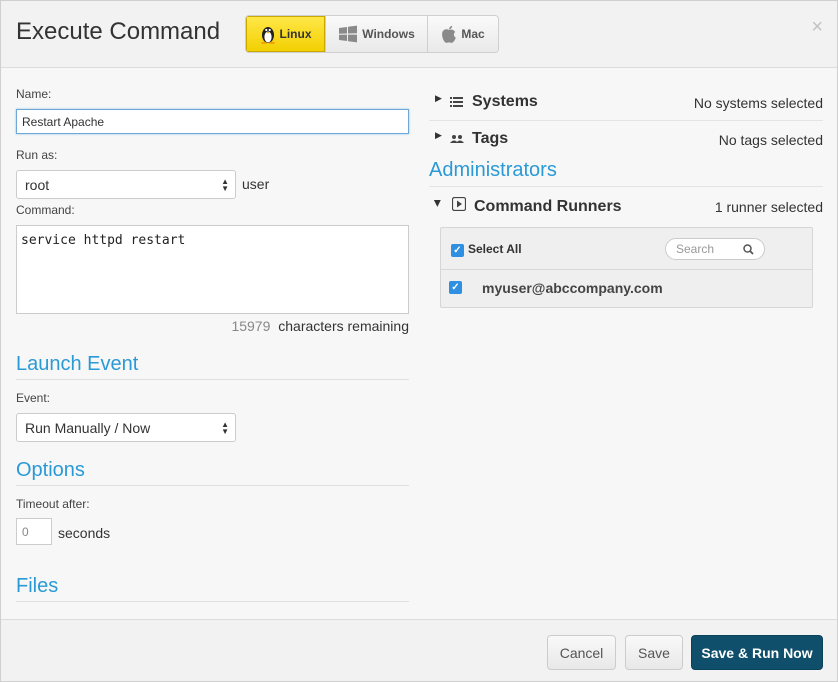 This screenshot has width=838, height=682. Describe the element at coordinates (103, 240) in the screenshot. I see `command-value: service httpd restart` at that location.